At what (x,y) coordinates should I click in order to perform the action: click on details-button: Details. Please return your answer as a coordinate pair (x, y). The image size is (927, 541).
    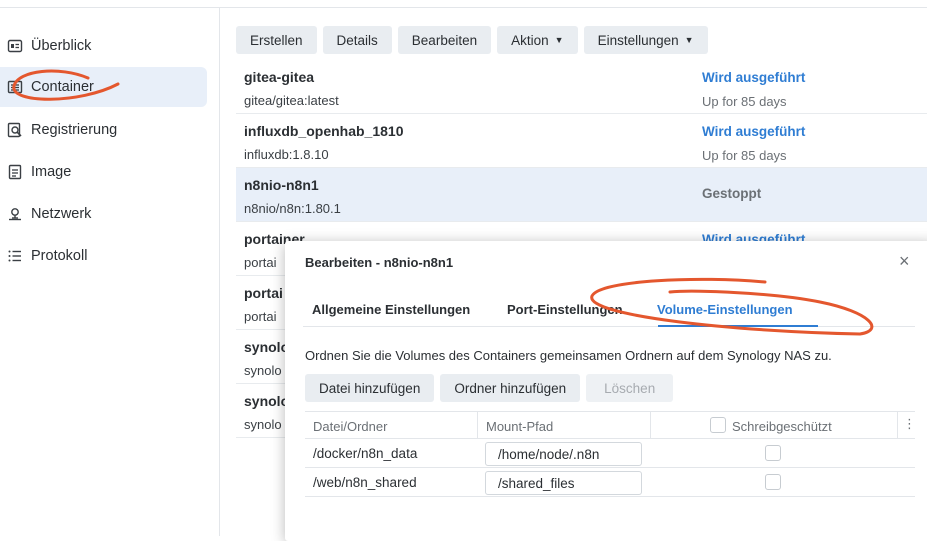
    Looking at the image, I should click on (357, 40).